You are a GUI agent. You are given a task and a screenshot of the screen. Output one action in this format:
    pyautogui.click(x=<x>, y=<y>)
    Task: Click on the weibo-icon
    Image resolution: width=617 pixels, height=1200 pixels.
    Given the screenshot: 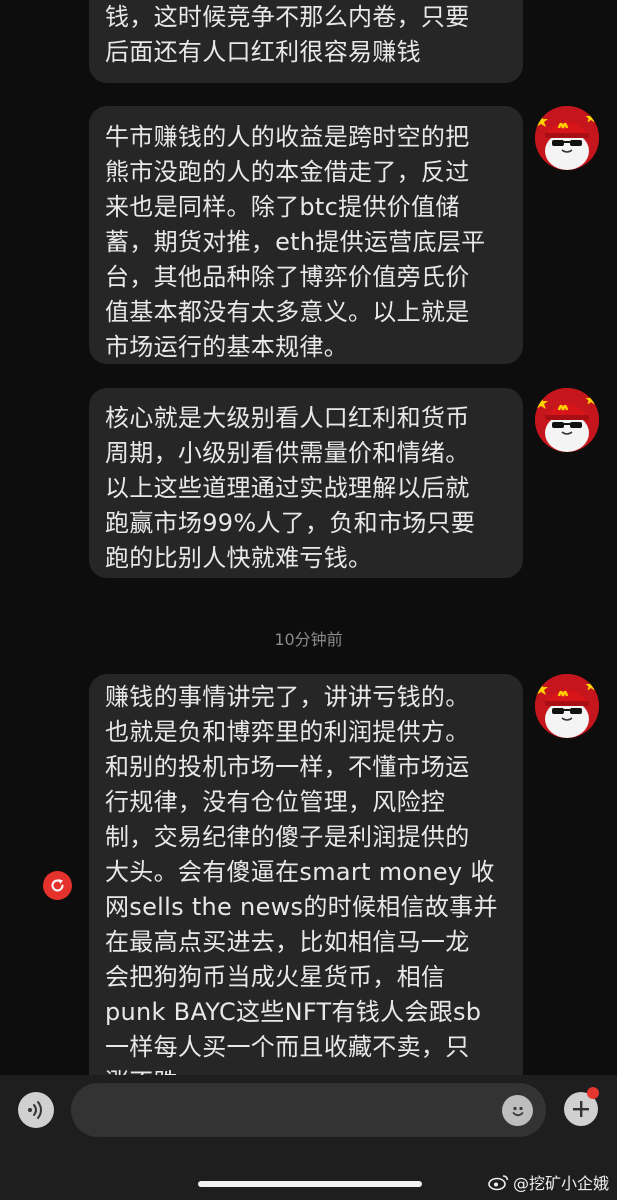 What is the action you would take?
    pyautogui.click(x=498, y=1183)
    